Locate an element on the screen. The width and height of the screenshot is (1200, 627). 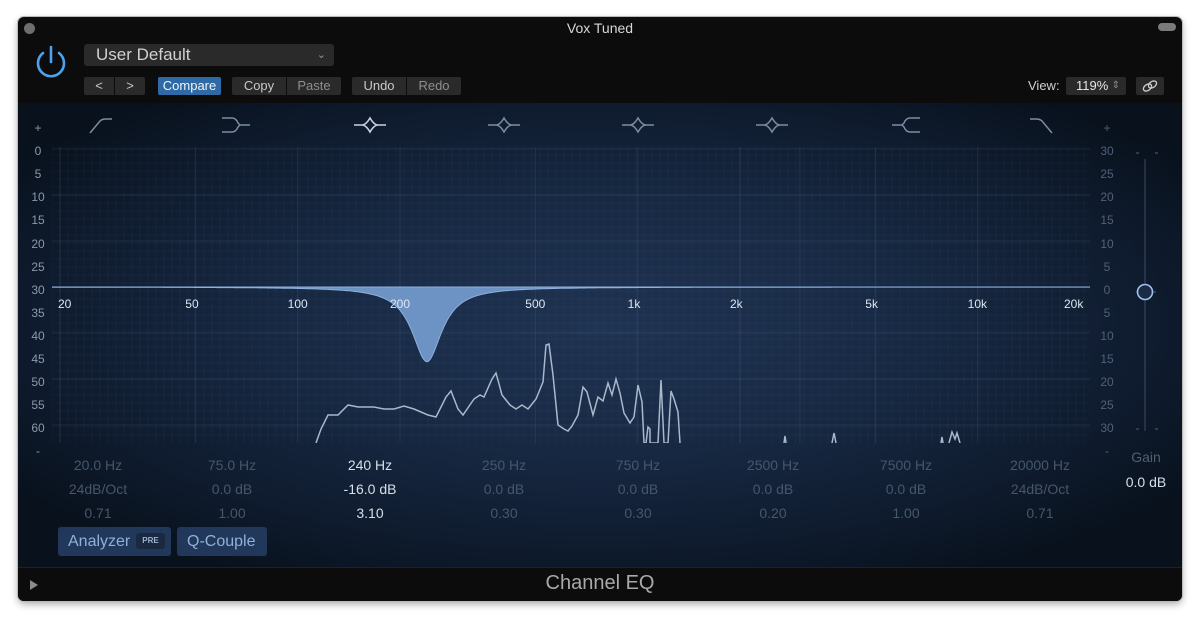
frequency-label: 50 is located at coordinates (192, 304).